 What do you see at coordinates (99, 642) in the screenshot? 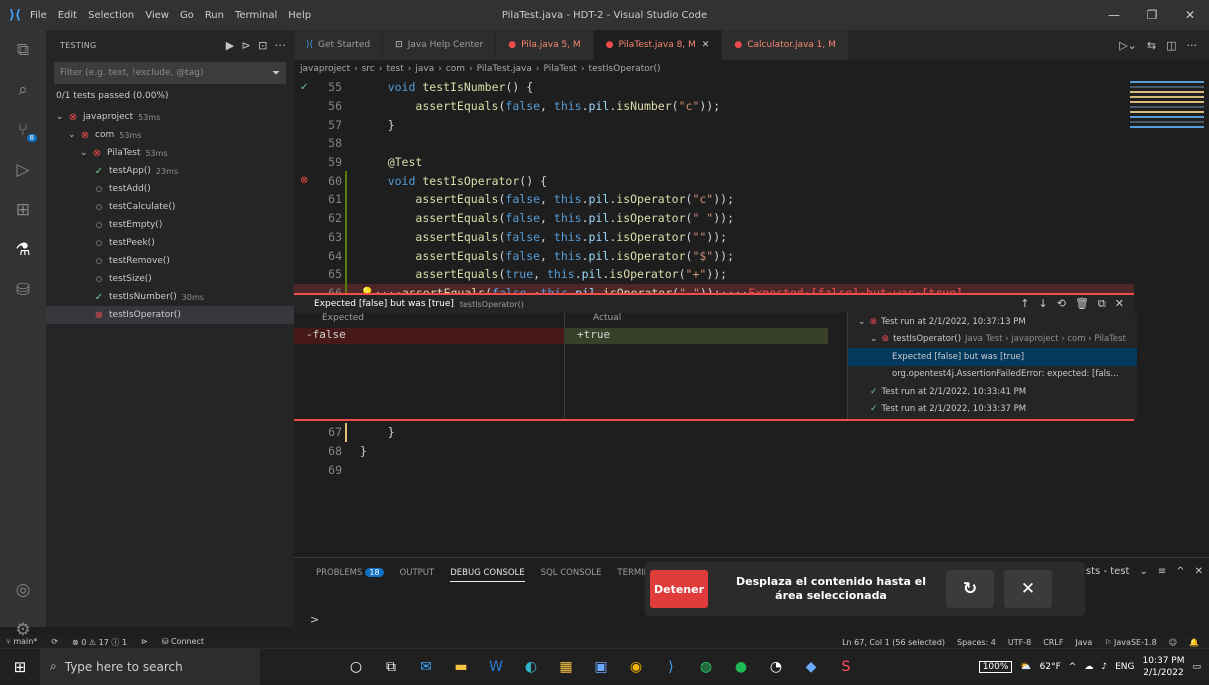
I see `problems-status: ⊗ 0 ⚠ 17 ⓘ 1` at bounding box center [99, 642].